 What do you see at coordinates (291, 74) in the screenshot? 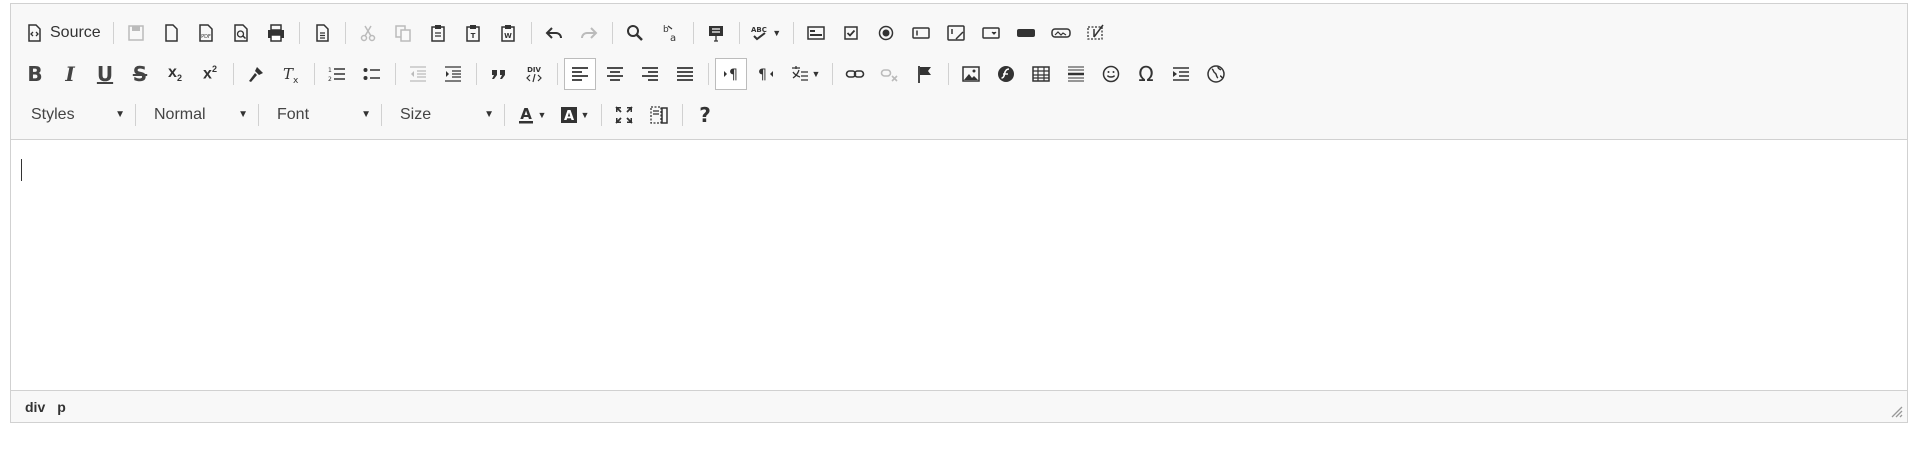
I see `remove-format-button: Tx` at bounding box center [291, 74].